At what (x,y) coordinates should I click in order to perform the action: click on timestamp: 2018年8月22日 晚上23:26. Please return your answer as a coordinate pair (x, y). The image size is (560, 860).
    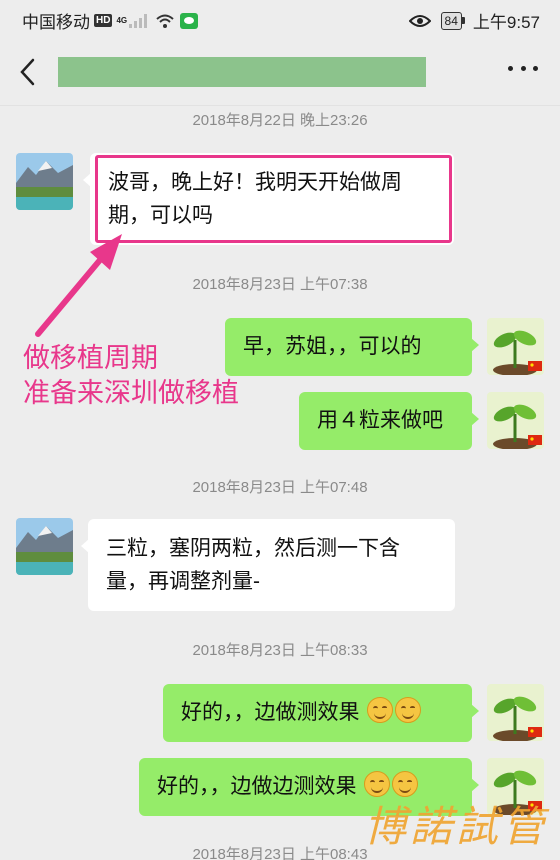
    Looking at the image, I should click on (280, 120).